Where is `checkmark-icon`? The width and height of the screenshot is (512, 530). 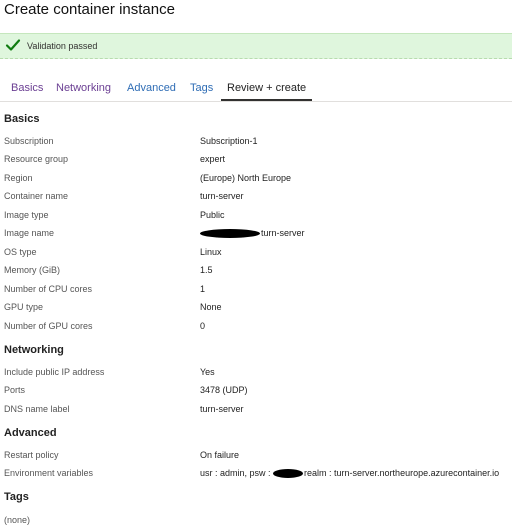
checkmark-icon is located at coordinates (13, 45).